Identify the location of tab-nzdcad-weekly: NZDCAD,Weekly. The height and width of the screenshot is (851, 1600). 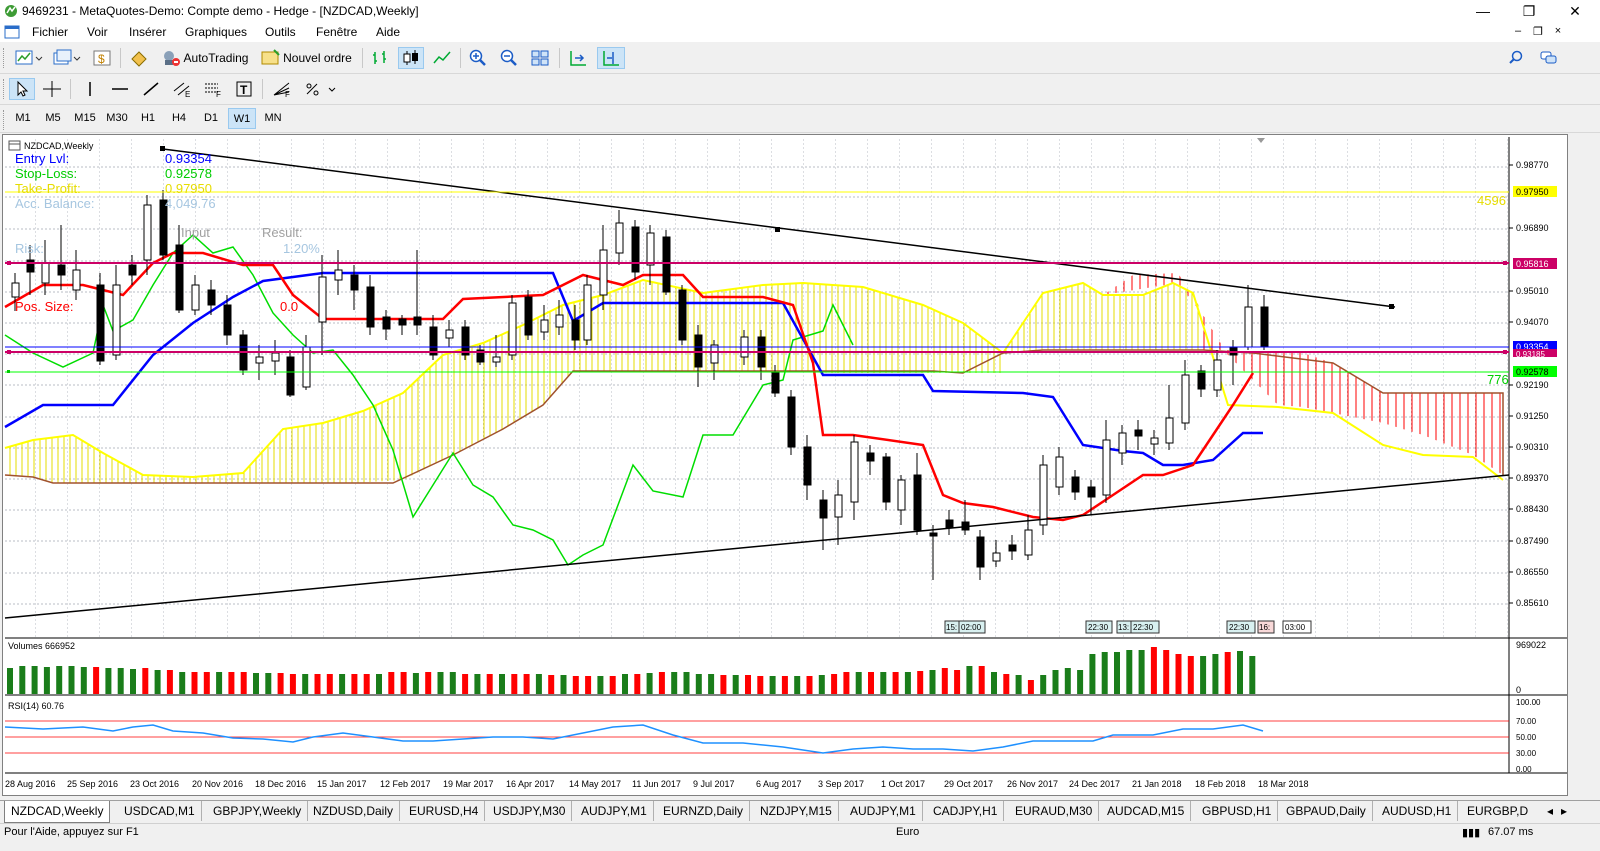
(57, 812).